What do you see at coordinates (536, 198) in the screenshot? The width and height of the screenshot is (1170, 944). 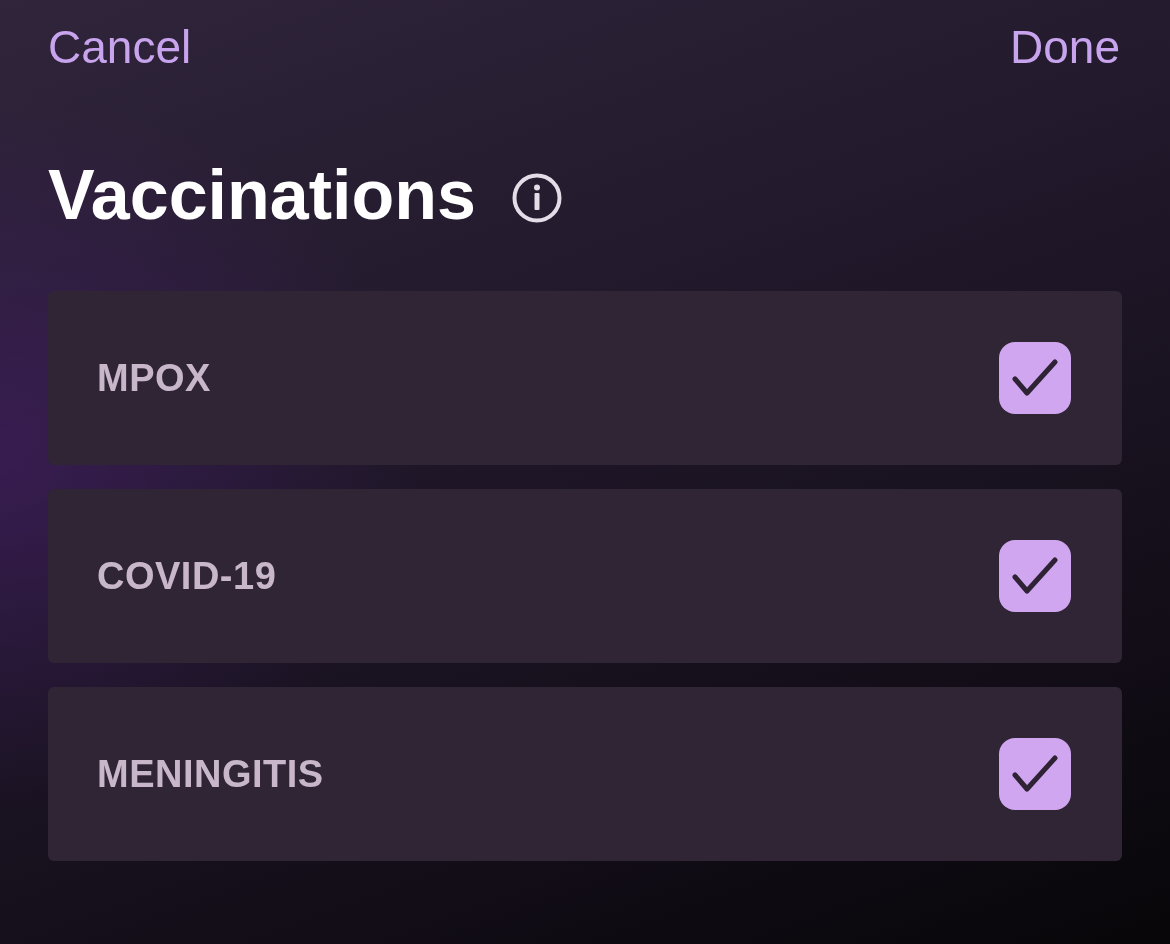 I see `info-icon` at bounding box center [536, 198].